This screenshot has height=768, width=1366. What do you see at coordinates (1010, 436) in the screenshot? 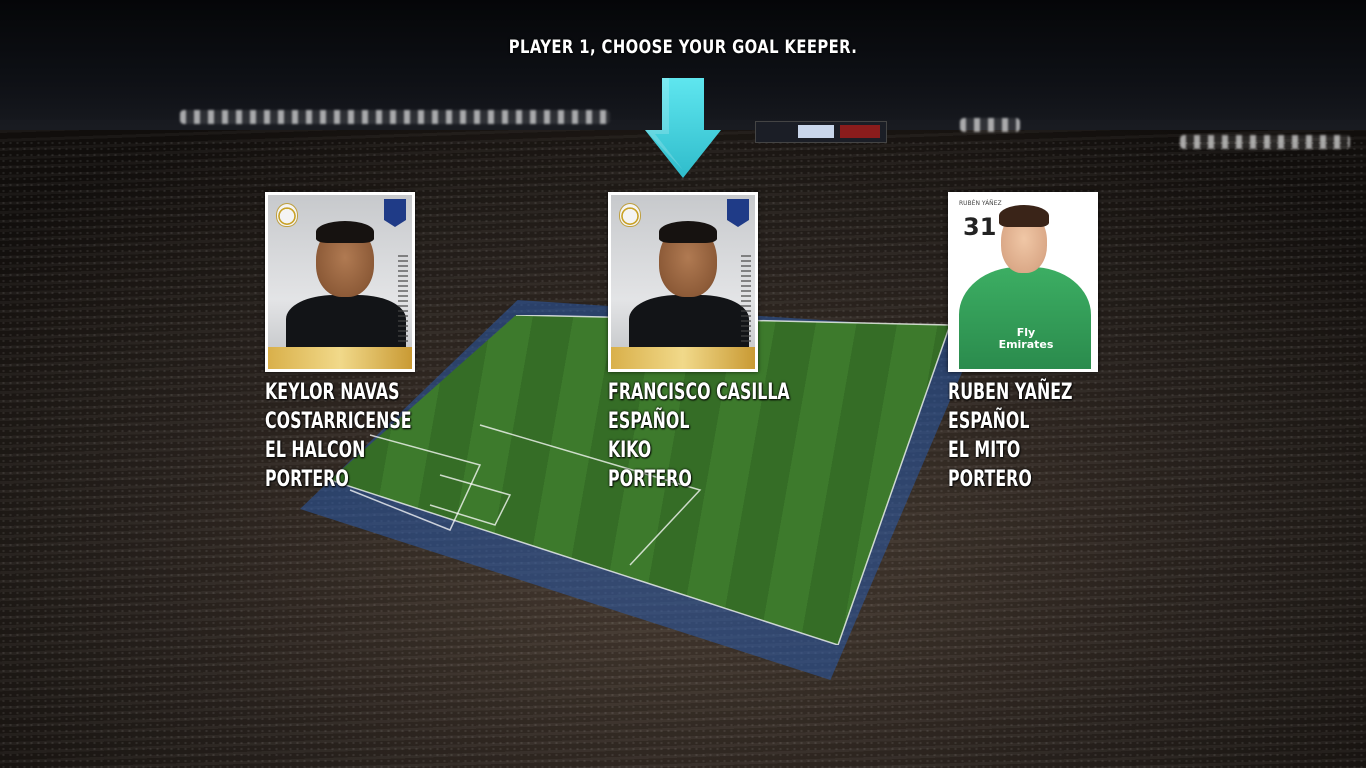
I see `keeper-info-yanez: RUBEN YAÑEZ ESPAÑOL EL MITO PORTERO` at bounding box center [1010, 436].